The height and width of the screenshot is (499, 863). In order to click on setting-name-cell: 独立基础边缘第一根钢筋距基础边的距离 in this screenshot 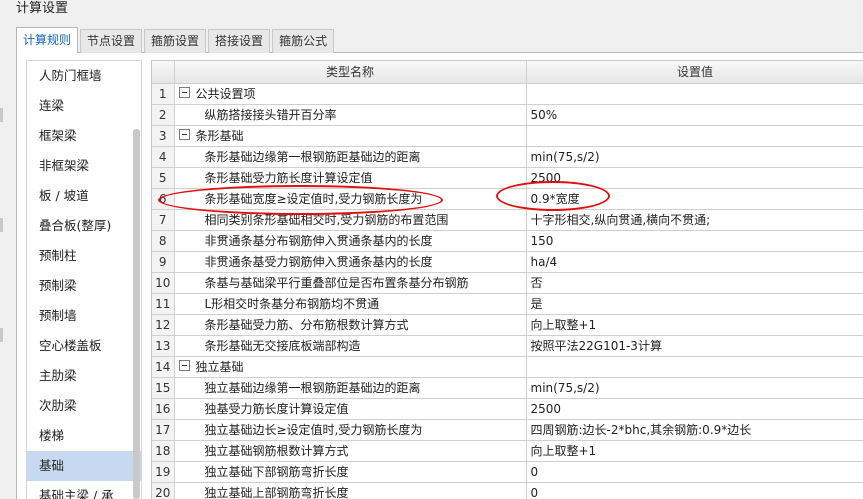, I will do `click(350, 388)`.